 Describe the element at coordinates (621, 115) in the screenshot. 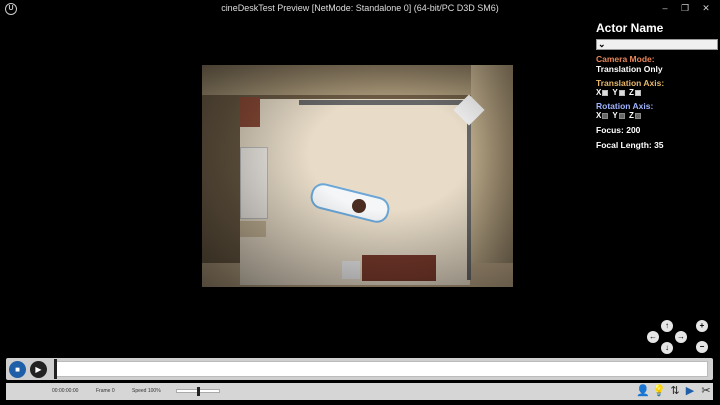

I see `rotation-y-checkbox` at that location.